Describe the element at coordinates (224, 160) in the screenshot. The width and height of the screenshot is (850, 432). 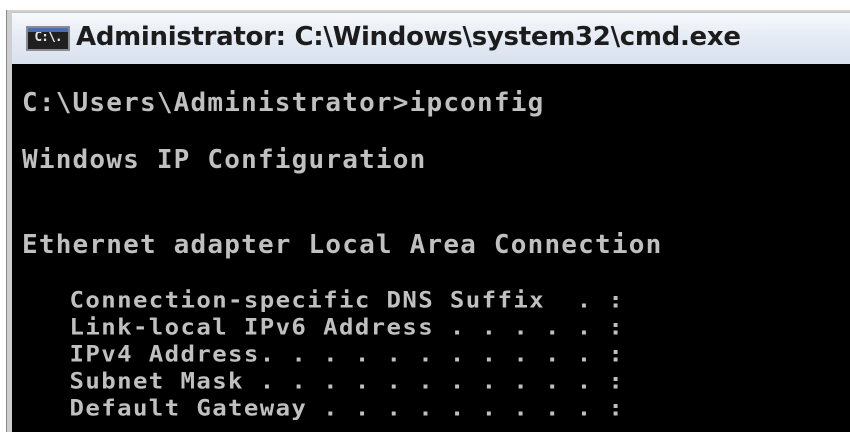
I see `console-heading: Windows IP Configuration` at that location.